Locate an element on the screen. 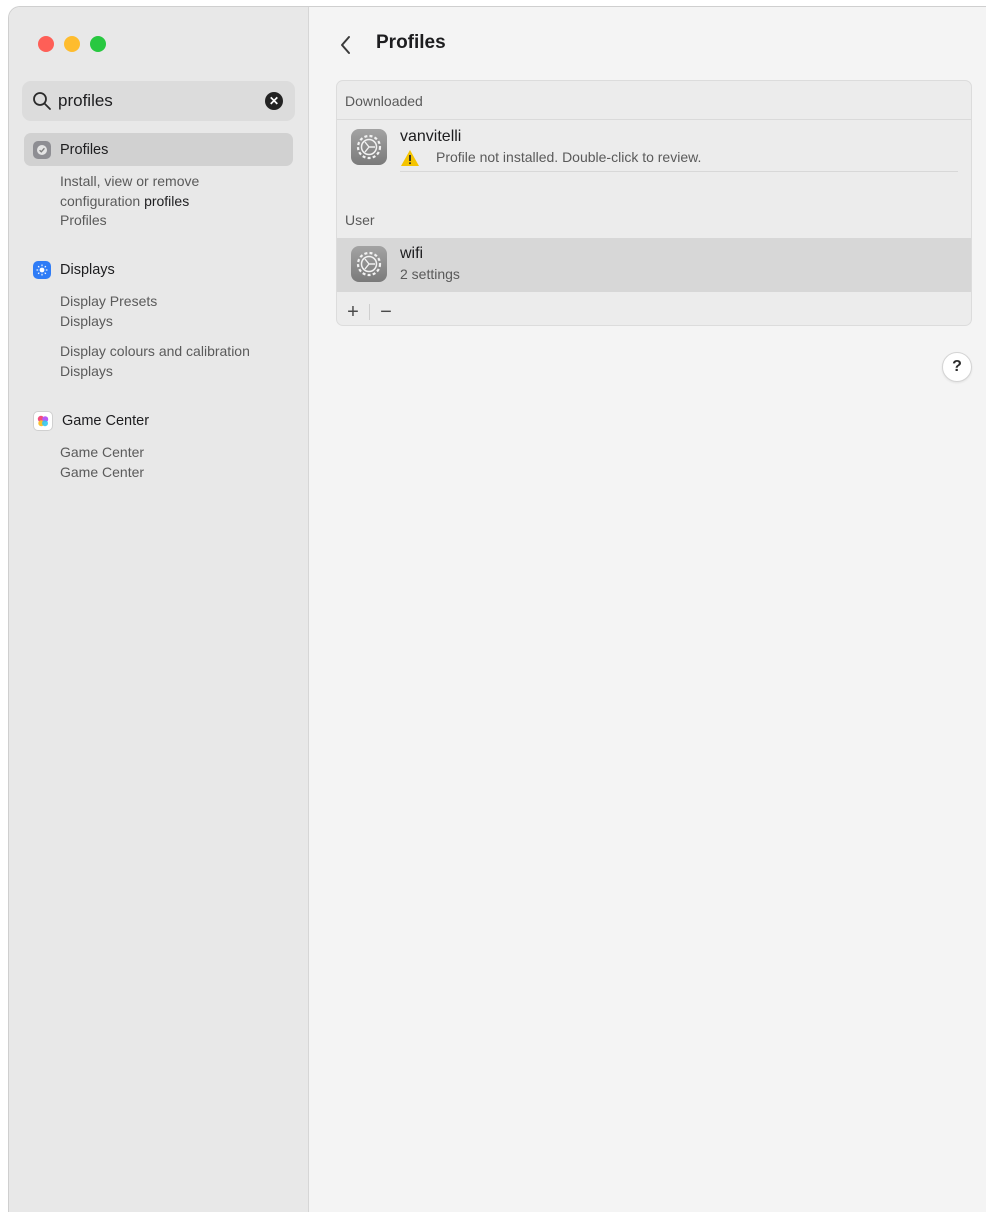 The width and height of the screenshot is (986, 1212). result-text: Display colours and calibration is located at coordinates (155, 351).